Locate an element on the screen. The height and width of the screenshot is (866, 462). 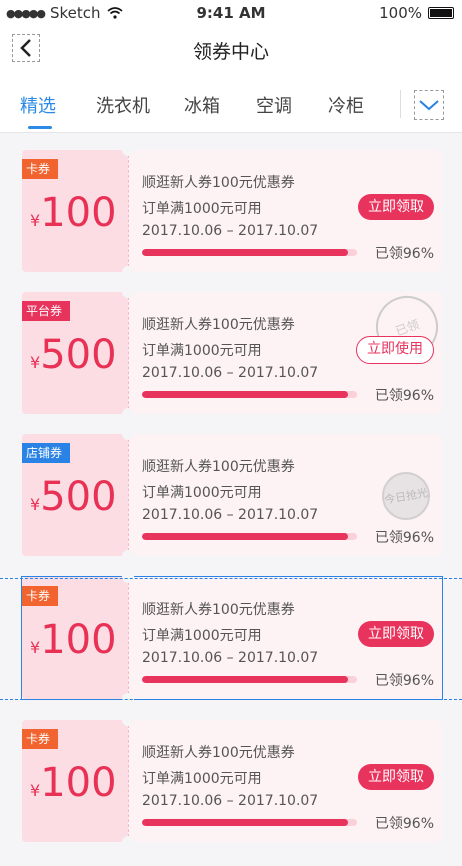
tab-freezer: 冷柜 is located at coordinates (346, 105).